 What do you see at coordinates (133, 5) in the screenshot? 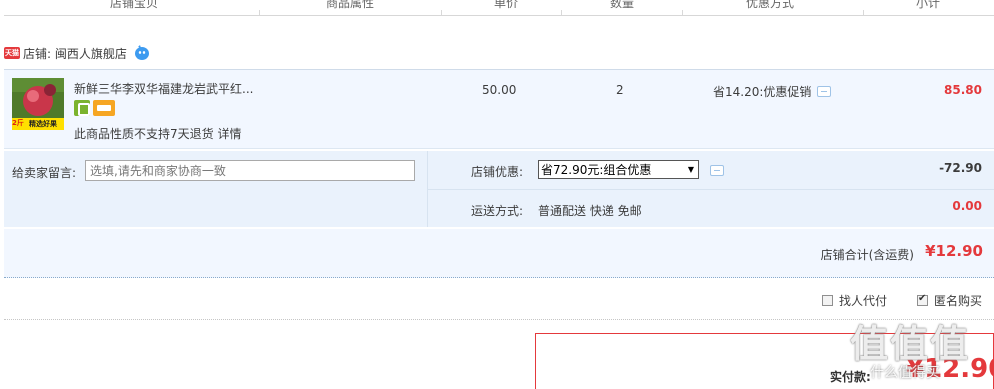
I see `column-header-item: 店铺宝贝` at bounding box center [133, 5].